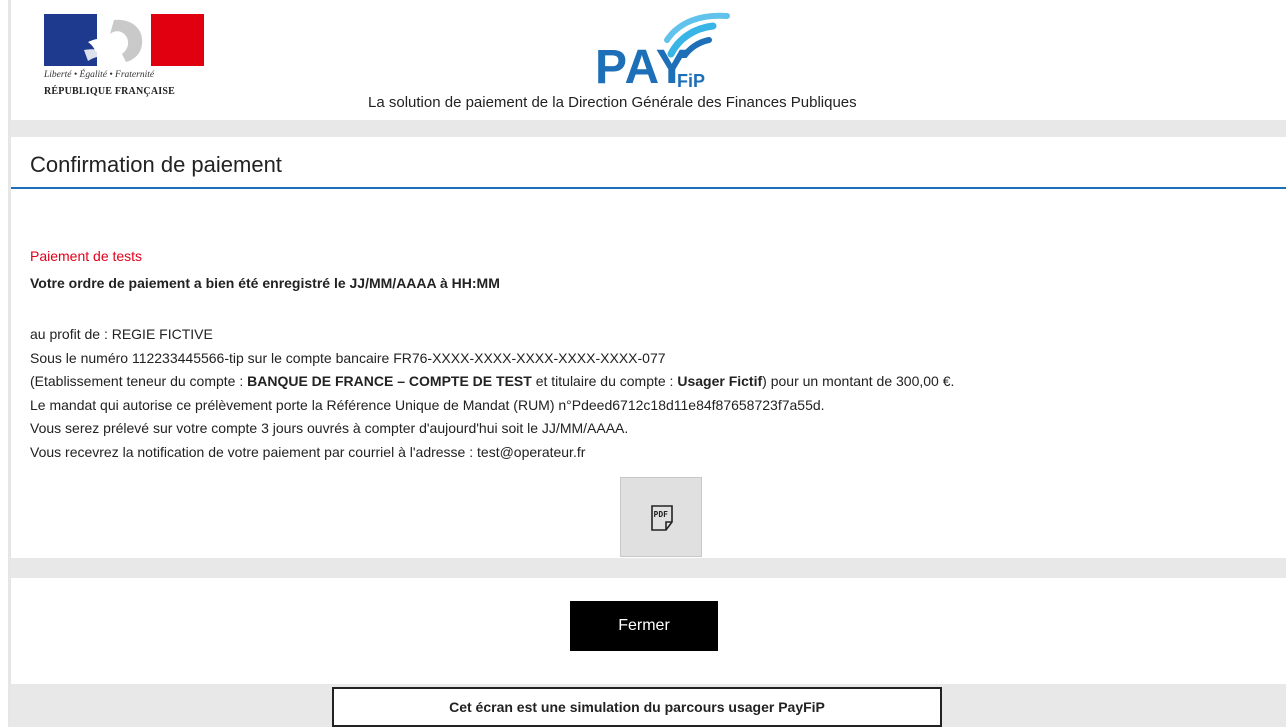 The image size is (1286, 727). I want to click on payfip-logo-pay: PAY, so click(642, 67).